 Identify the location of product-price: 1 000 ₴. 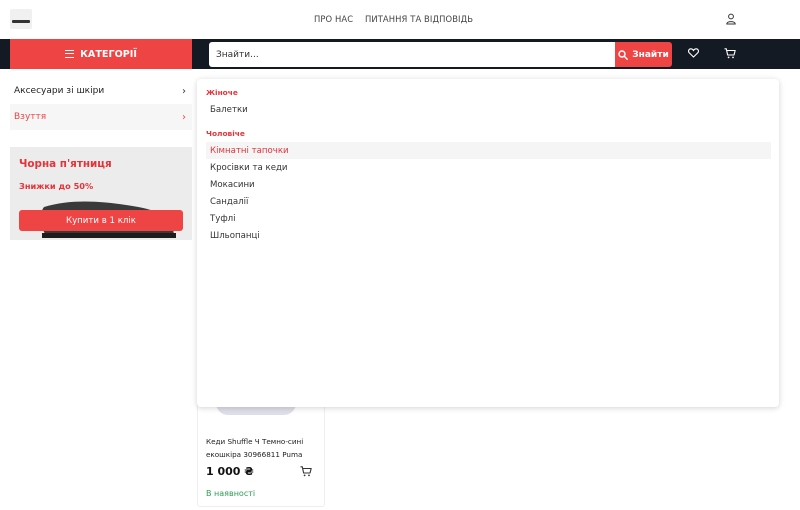
(230, 471).